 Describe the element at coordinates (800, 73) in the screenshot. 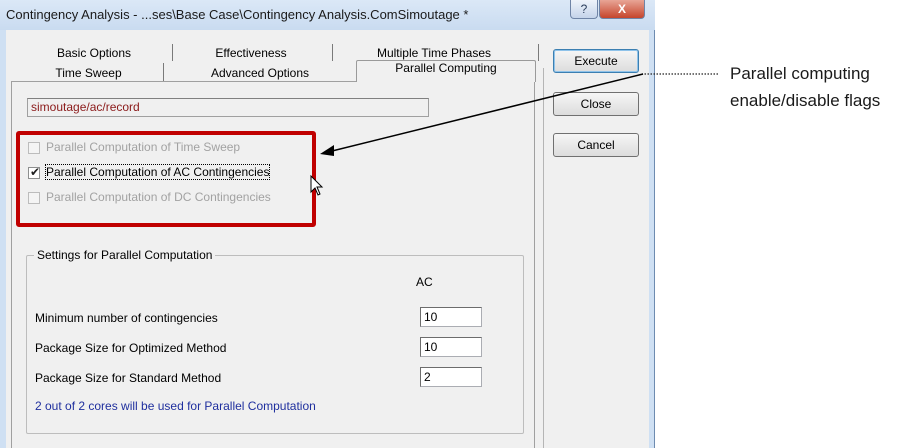

I see `annotation-line-1: Parallel computing` at that location.